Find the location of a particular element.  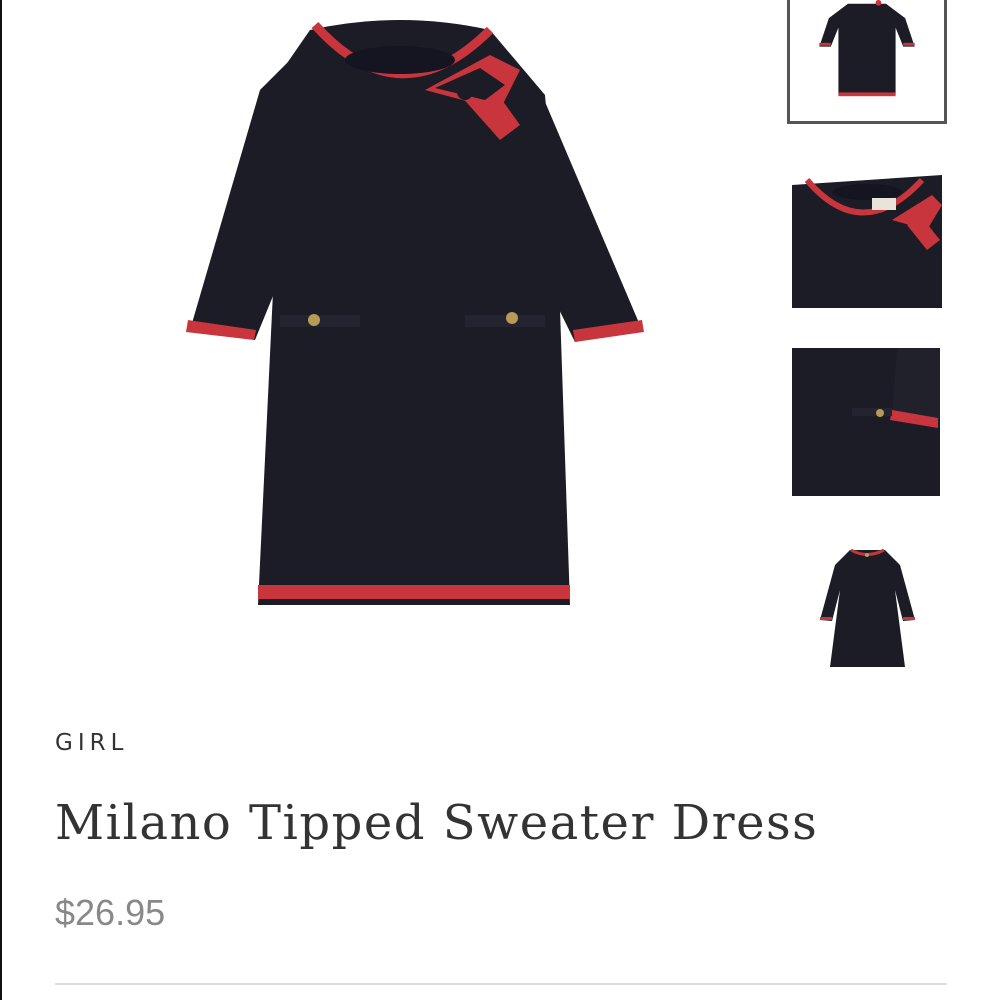

thumbnail-collar-detail is located at coordinates (867, 239).